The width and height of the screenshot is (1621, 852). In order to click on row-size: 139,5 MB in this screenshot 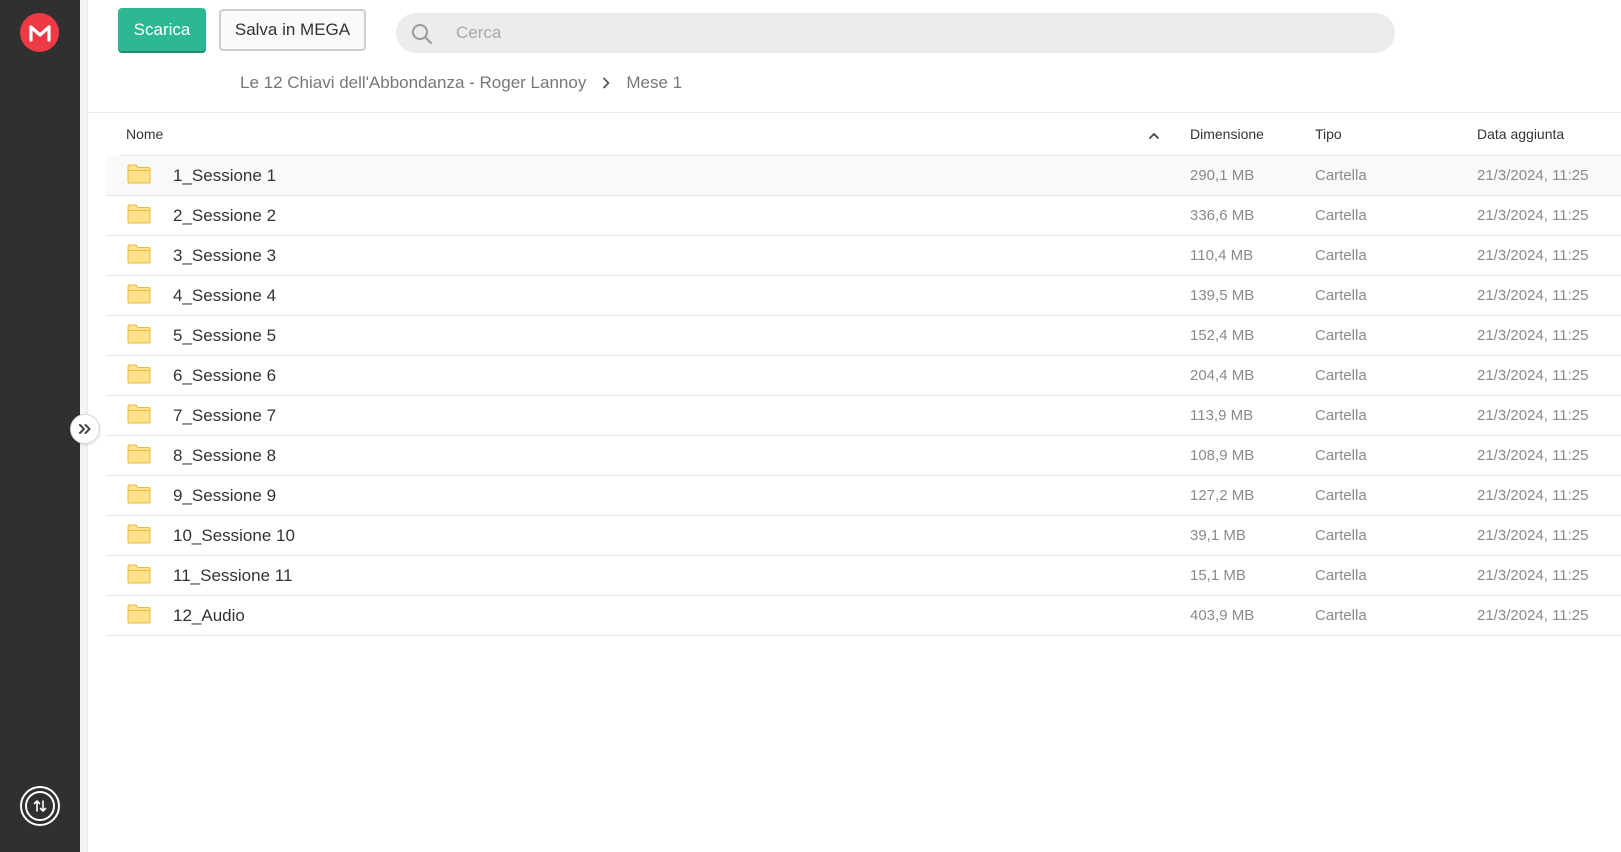, I will do `click(1222, 295)`.